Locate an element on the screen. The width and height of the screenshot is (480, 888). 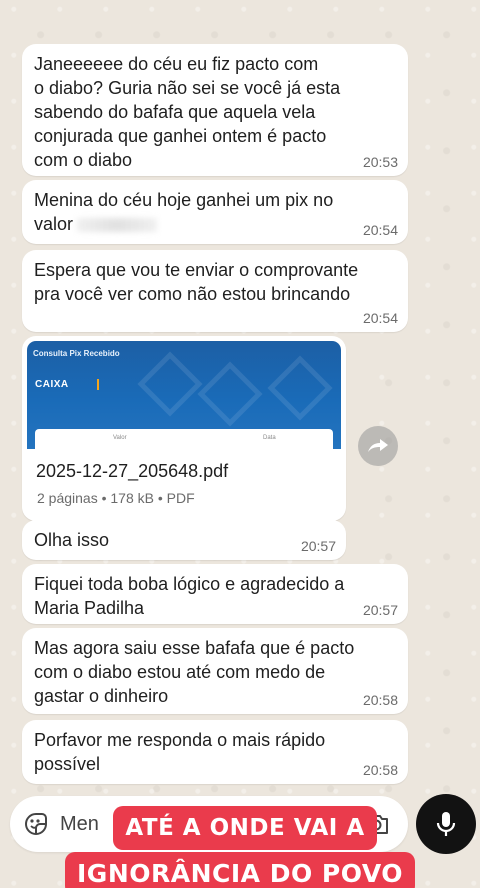
pdf-preview-thumbnail: Consulta Pix Recebido CAIXA Valor Data is located at coordinates (184, 395).